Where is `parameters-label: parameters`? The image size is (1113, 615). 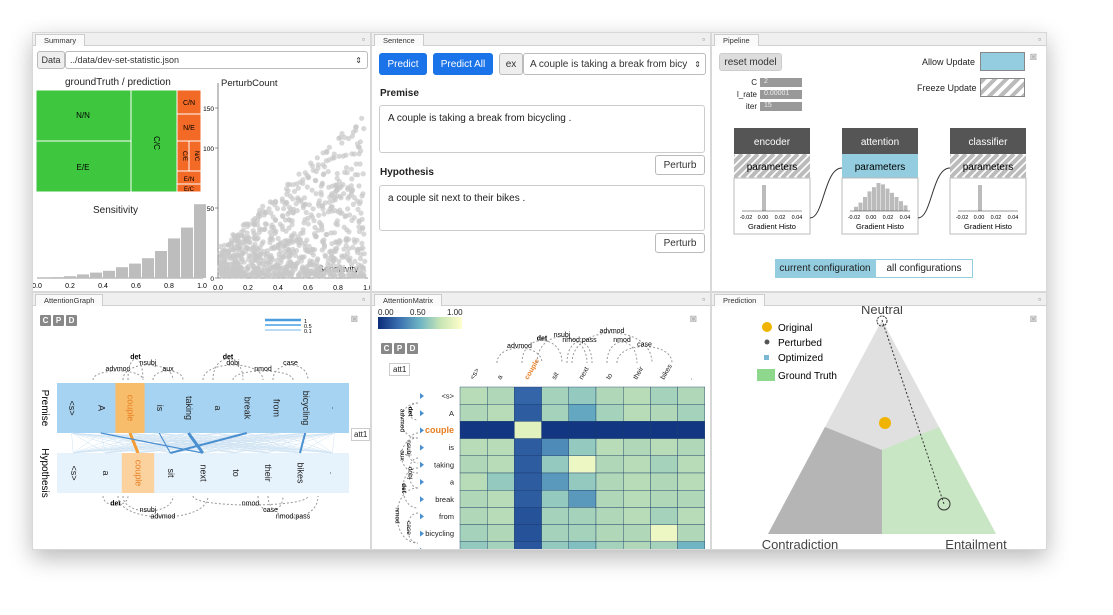 parameters-label: parameters is located at coordinates (988, 167).